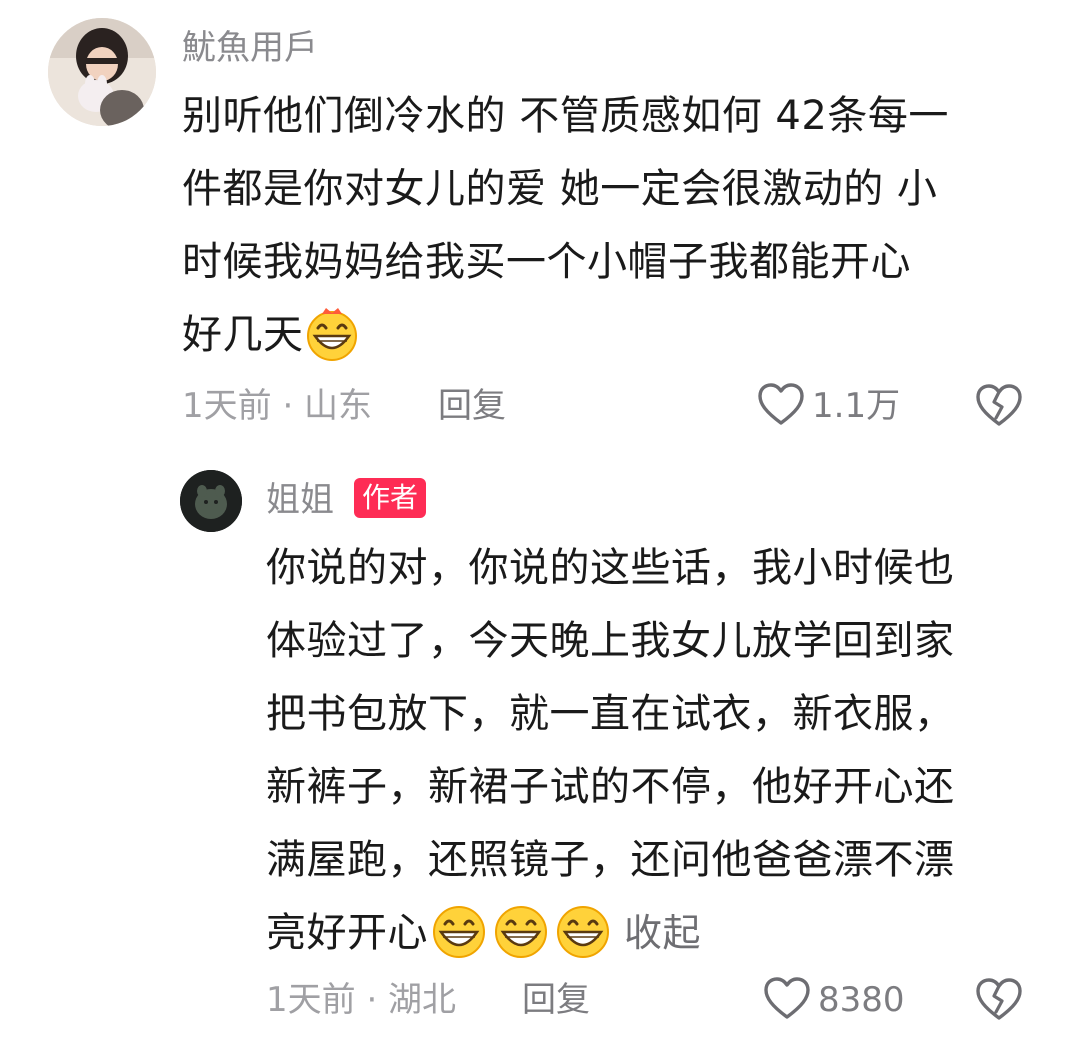 The image size is (1080, 1040). I want to click on comment-text-line: 别听他们倒冷水的 不管质感如何 42条每一, so click(565, 116).